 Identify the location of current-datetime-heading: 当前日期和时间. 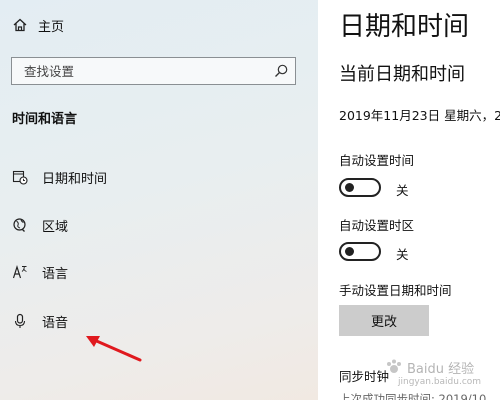
(402, 74).